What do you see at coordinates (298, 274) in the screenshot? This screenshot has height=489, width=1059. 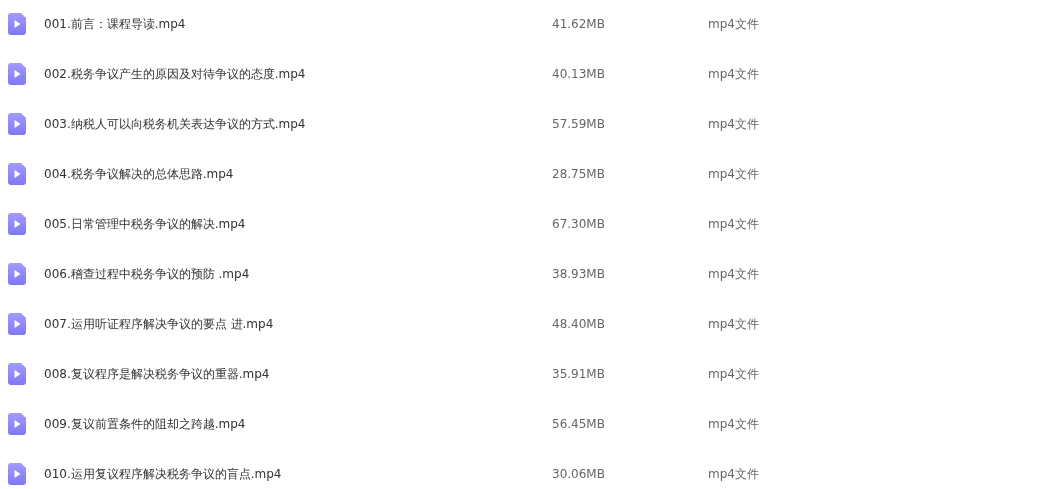 I see `file-name: 006.稽查过程中税务争议的预防 .mp4` at bounding box center [298, 274].